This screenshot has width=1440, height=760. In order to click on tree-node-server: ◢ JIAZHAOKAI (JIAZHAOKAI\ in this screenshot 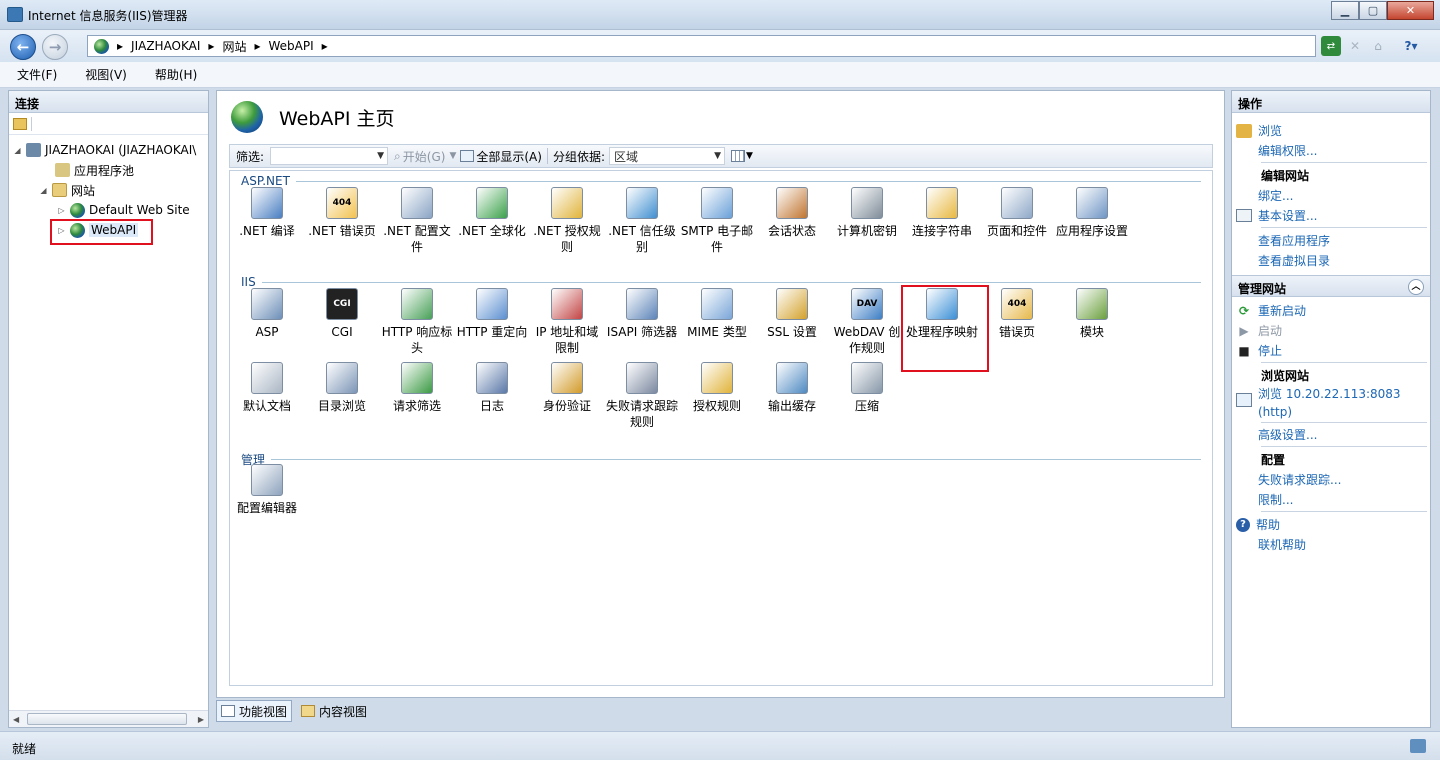, I will do `click(104, 150)`.